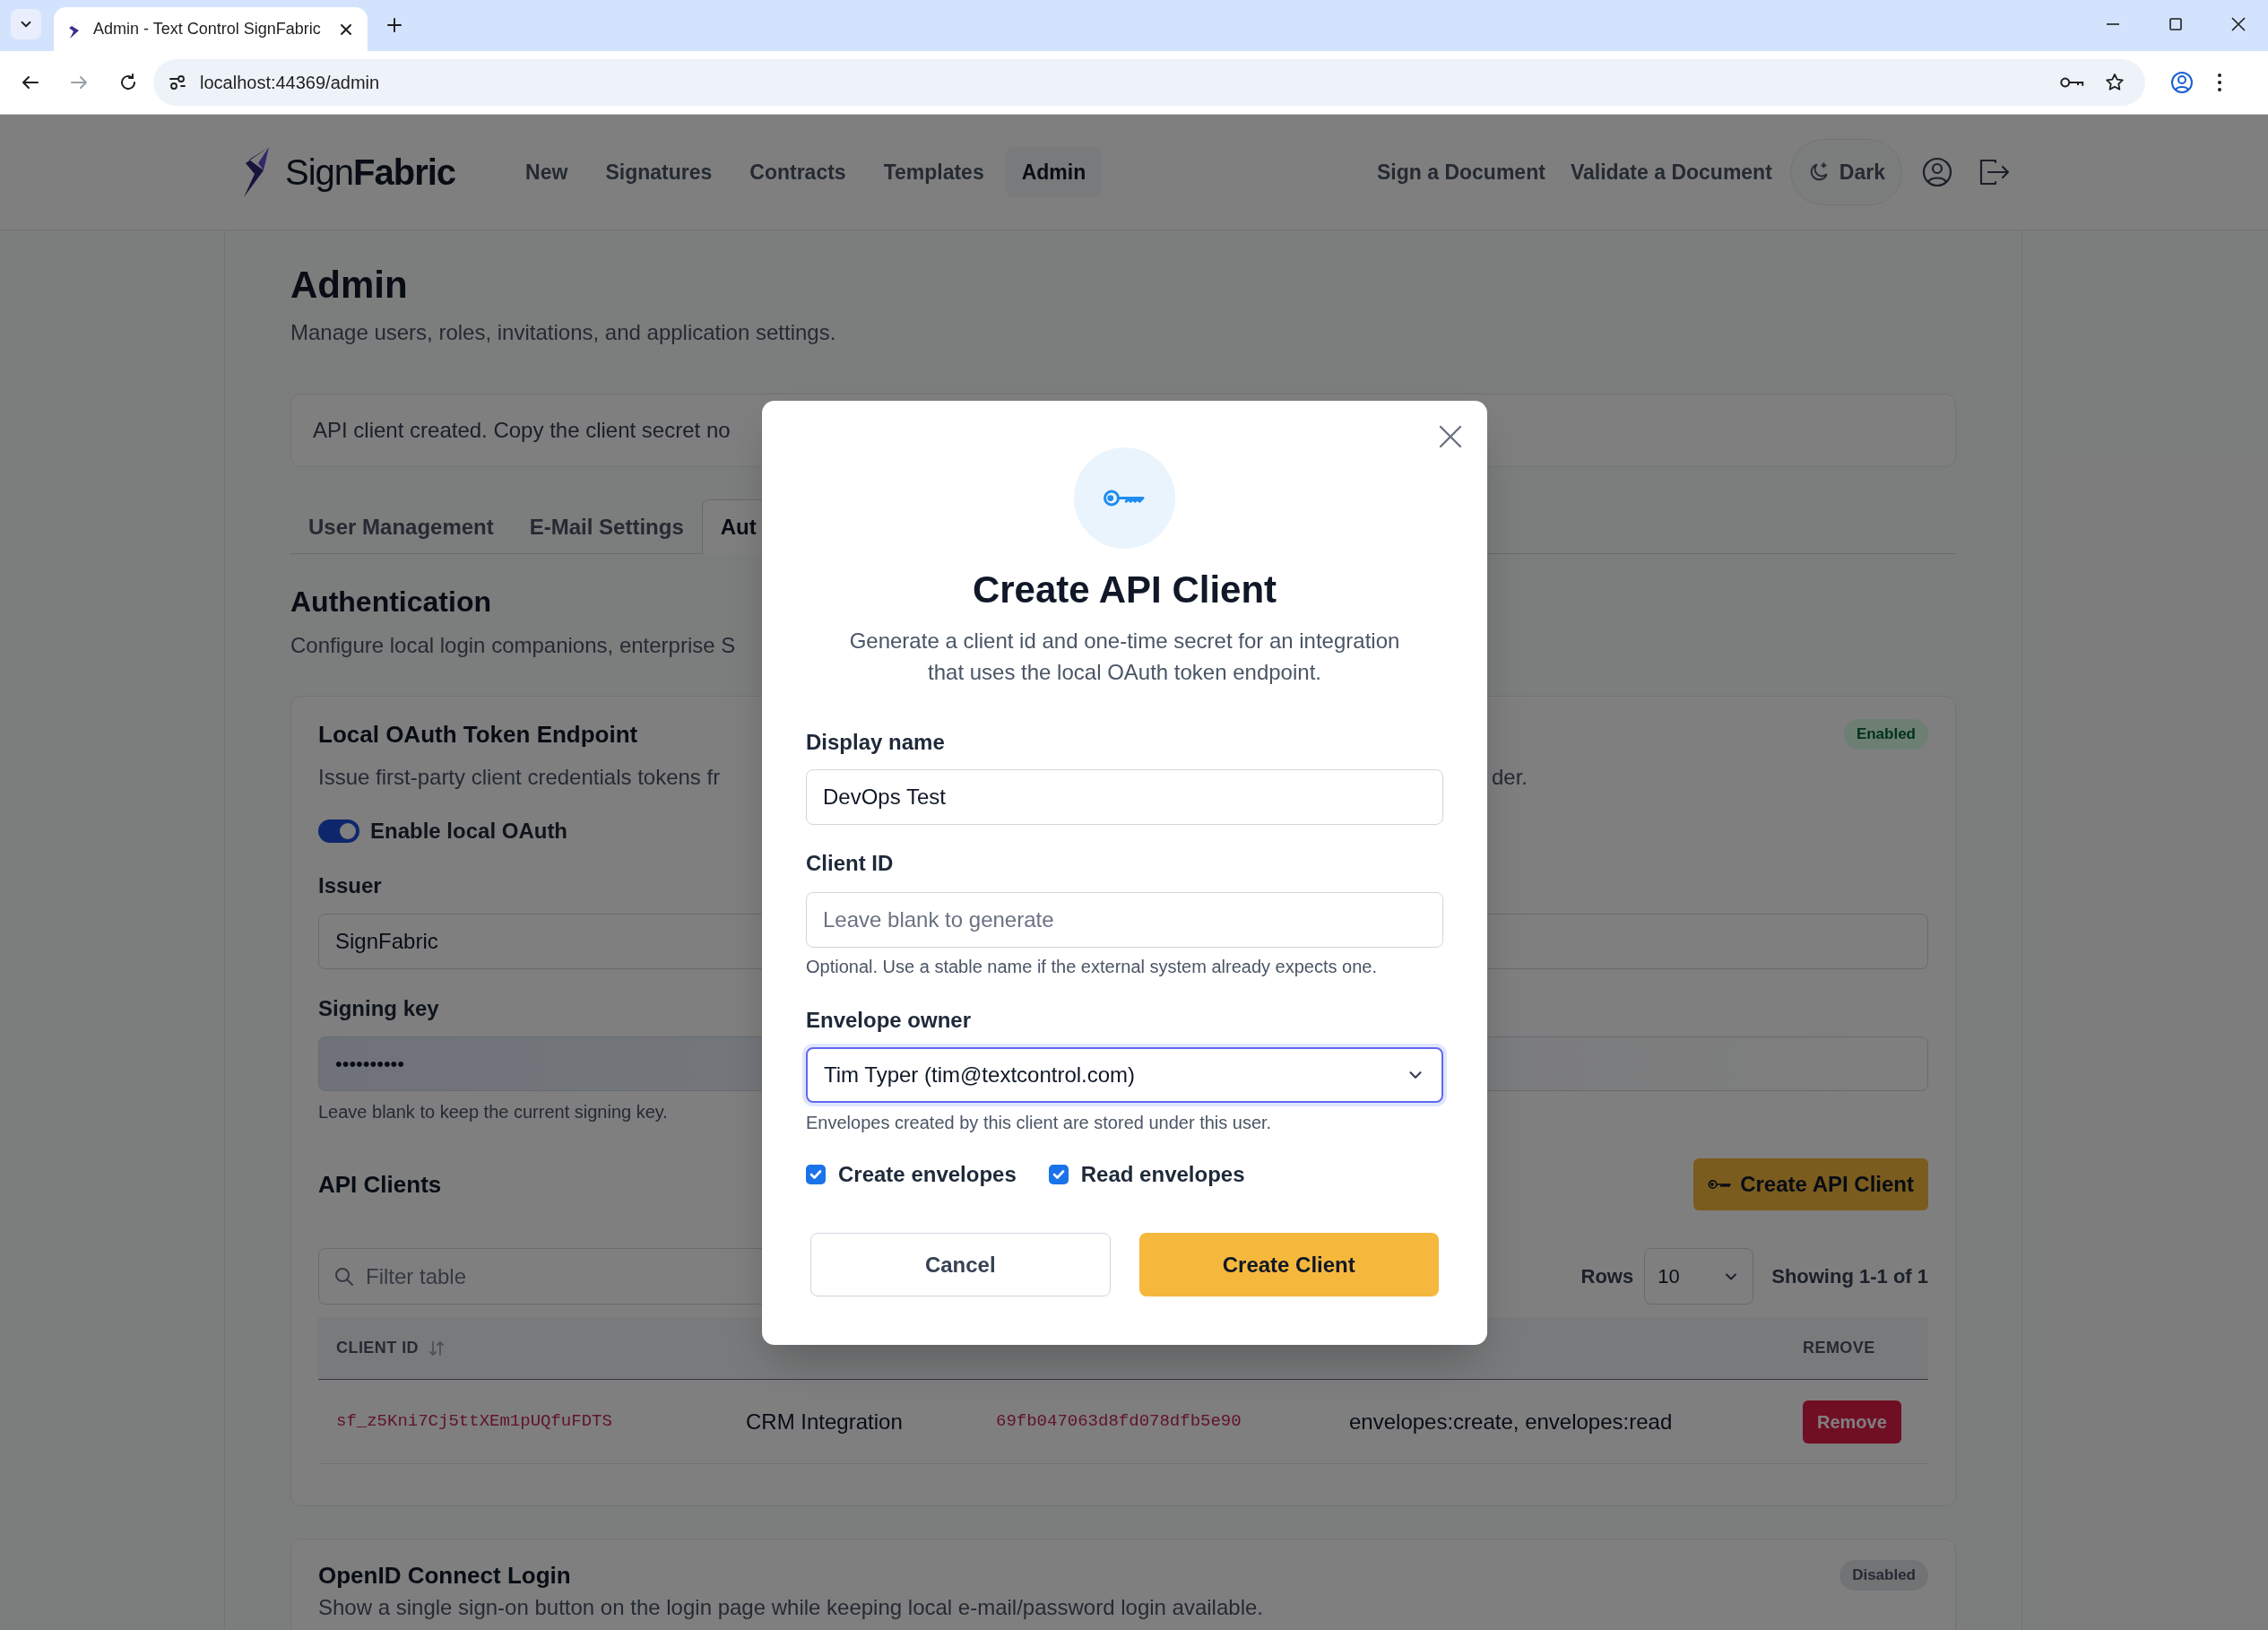  Describe the element at coordinates (177, 82) in the screenshot. I see `site-info-icon` at that location.